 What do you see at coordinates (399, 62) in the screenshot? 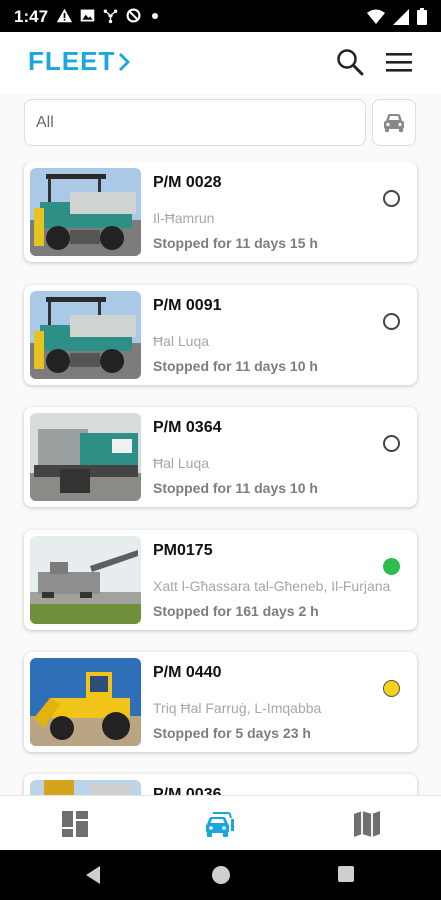
I see `menu-icon` at bounding box center [399, 62].